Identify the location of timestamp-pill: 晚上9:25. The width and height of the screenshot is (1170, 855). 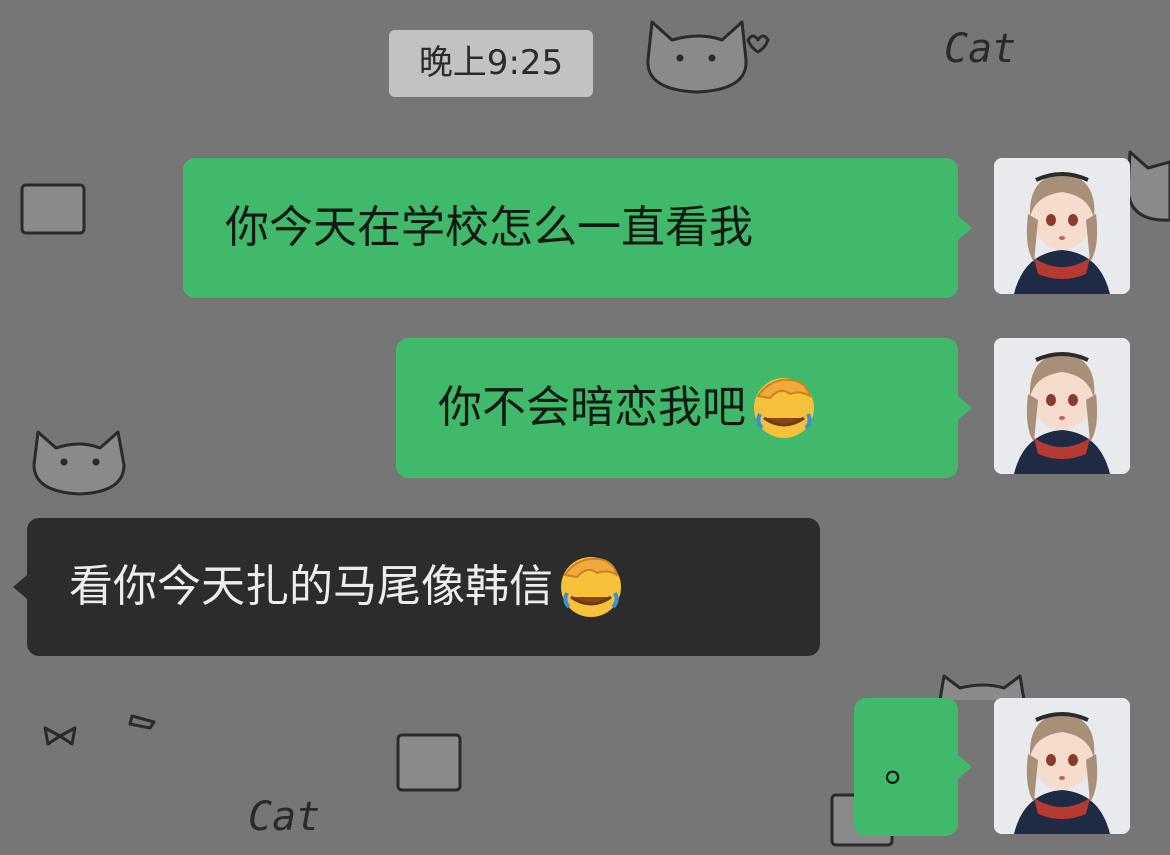
(491, 63).